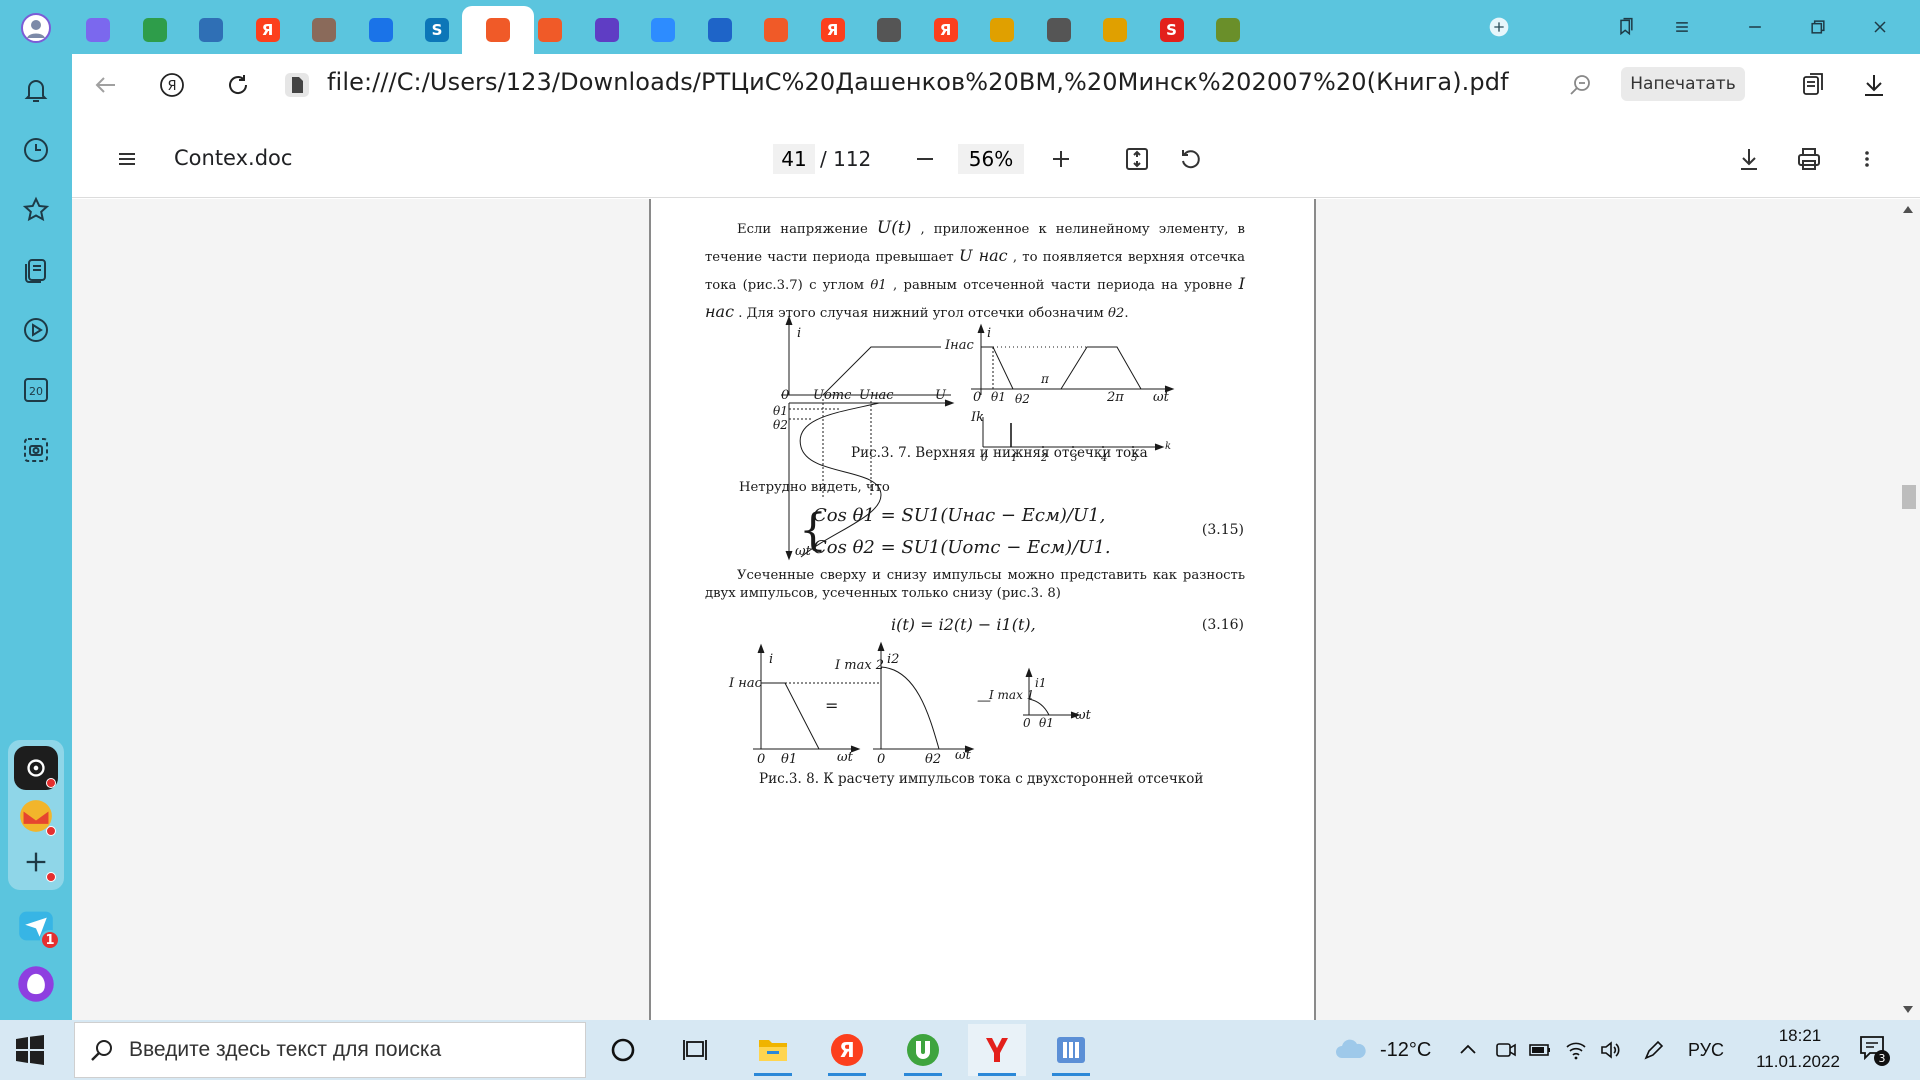  What do you see at coordinates (36, 270) in the screenshot?
I see `collections-cards-icon` at bounding box center [36, 270].